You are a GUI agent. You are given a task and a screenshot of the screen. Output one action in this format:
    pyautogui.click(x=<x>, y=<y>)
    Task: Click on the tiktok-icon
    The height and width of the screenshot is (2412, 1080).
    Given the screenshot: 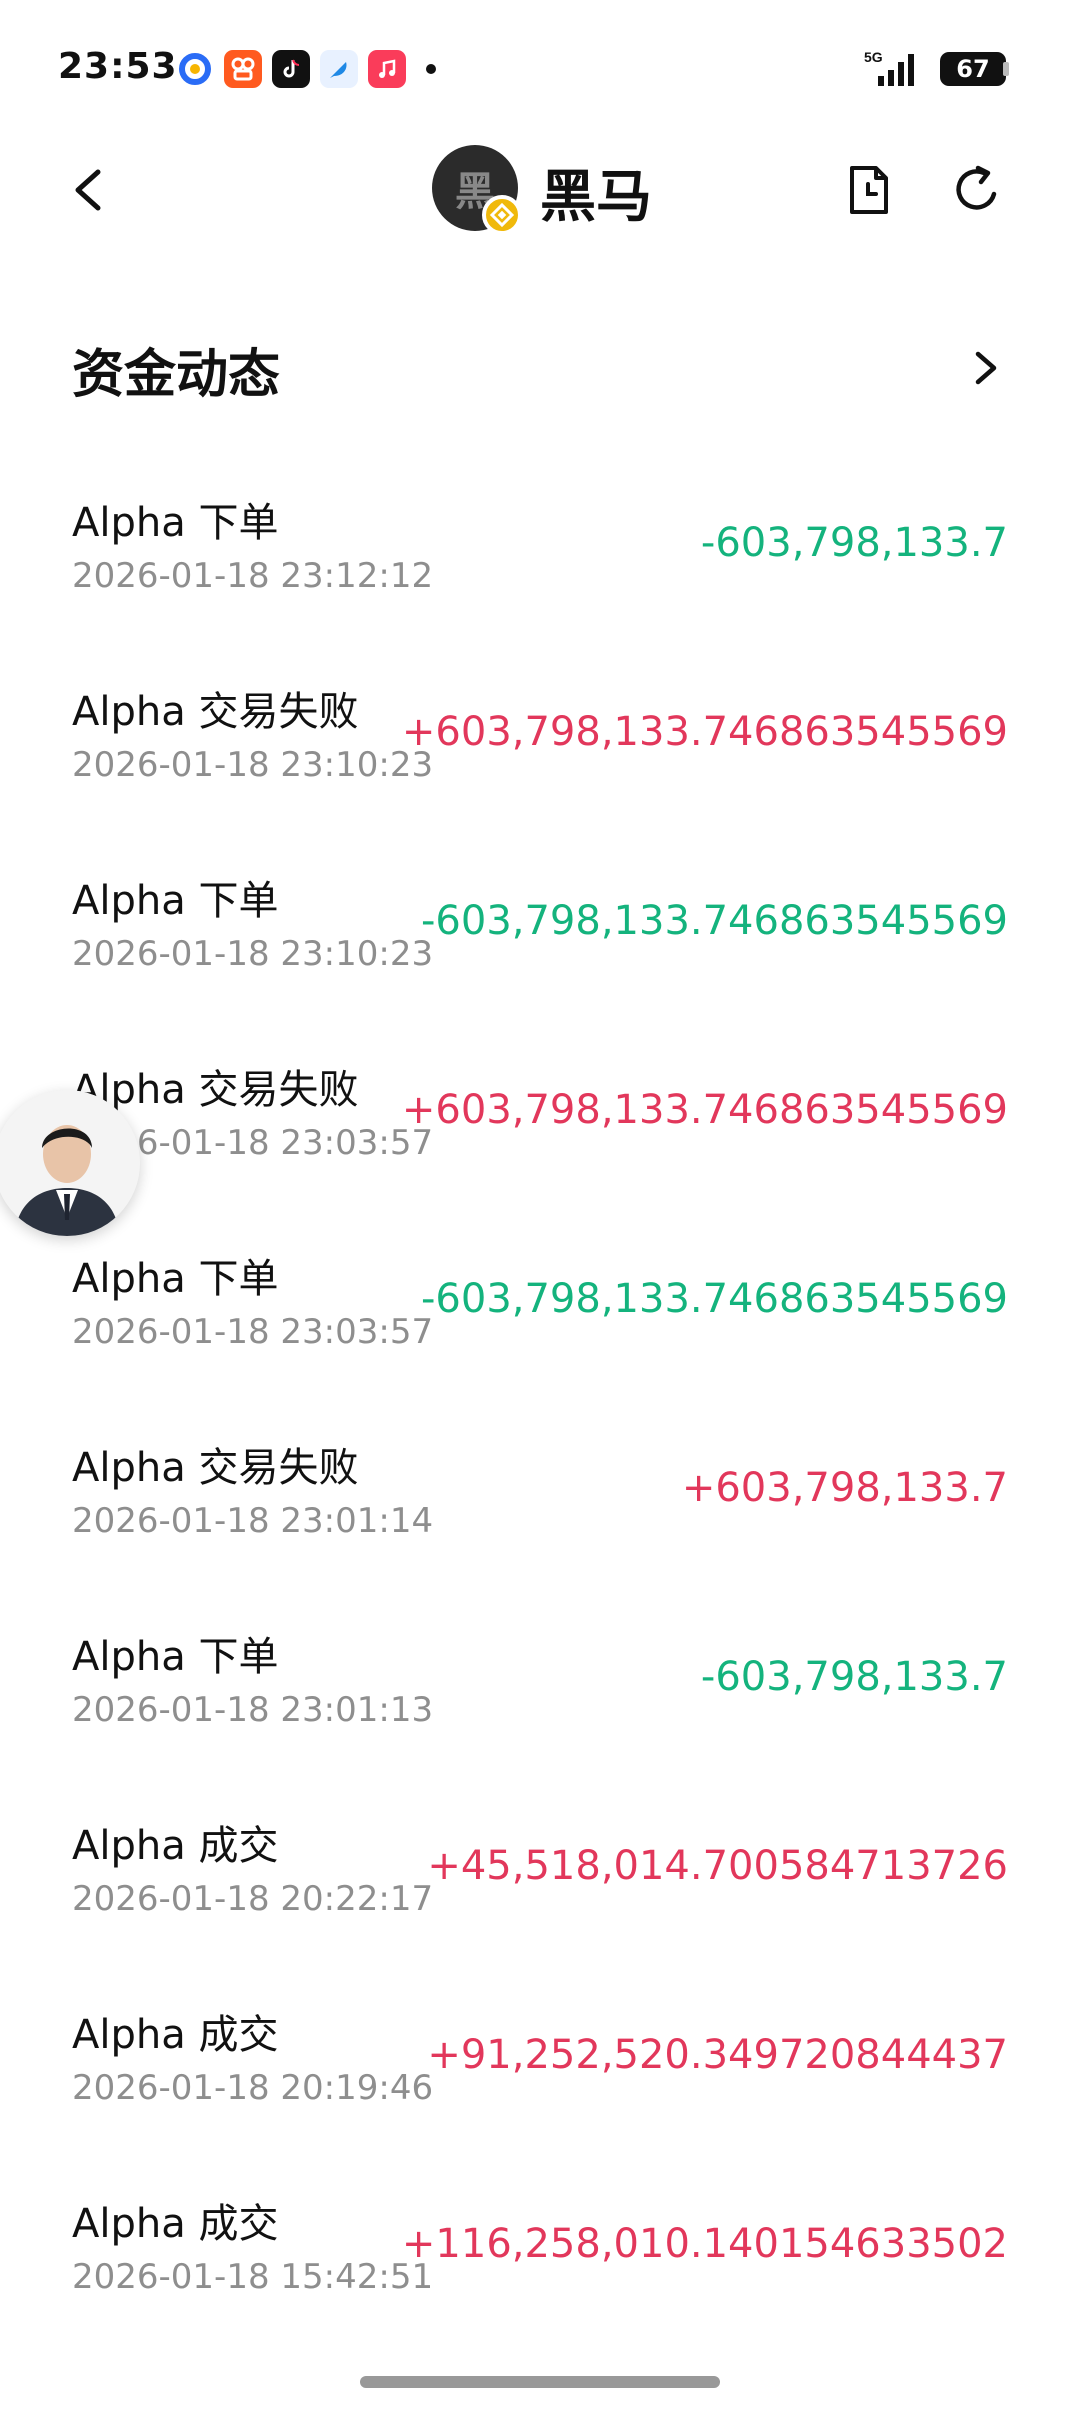 What is the action you would take?
    pyautogui.click(x=291, y=69)
    